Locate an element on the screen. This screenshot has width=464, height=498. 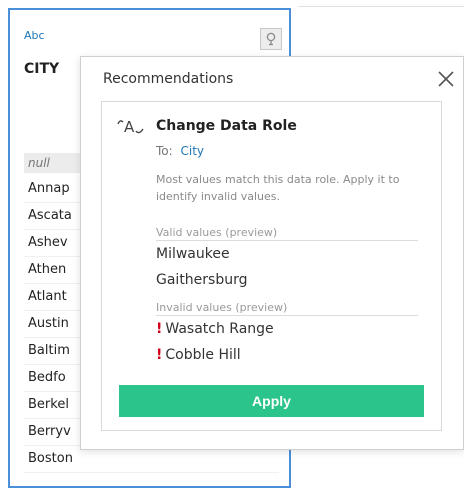
lightbulb-icon is located at coordinates (271, 39).